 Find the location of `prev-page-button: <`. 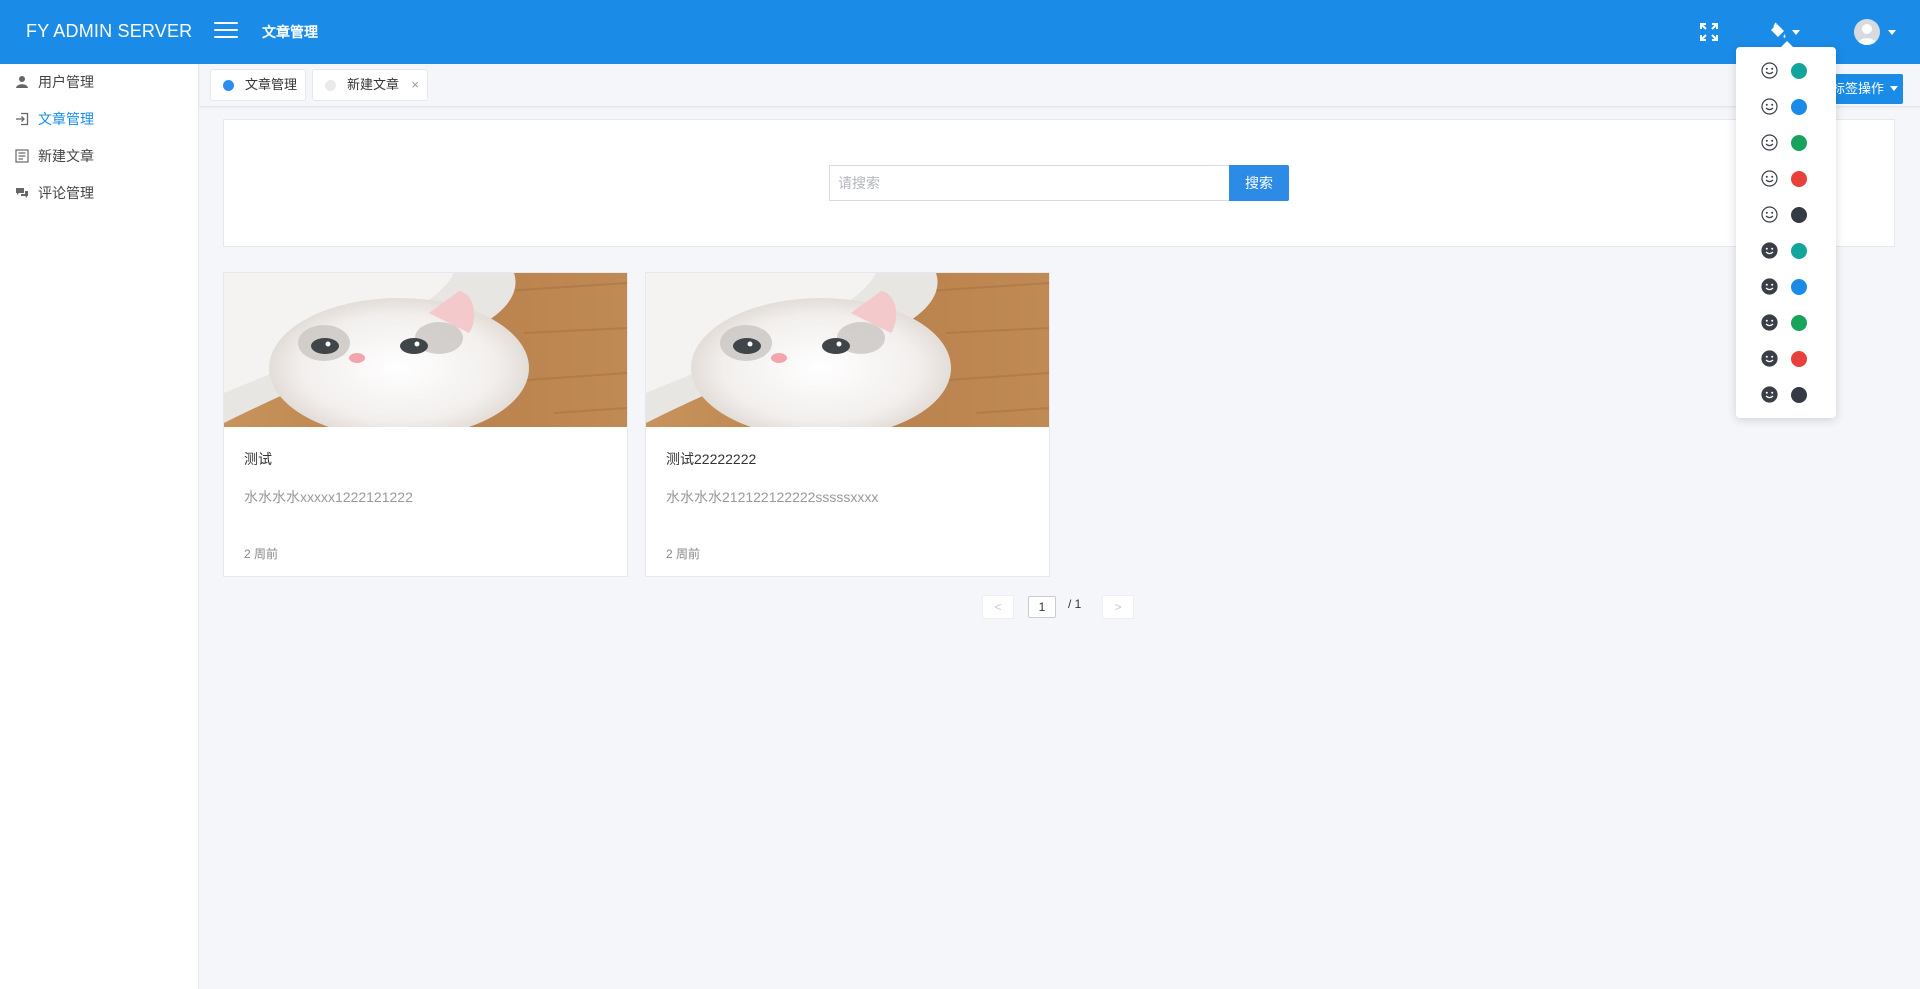

prev-page-button: < is located at coordinates (998, 607).